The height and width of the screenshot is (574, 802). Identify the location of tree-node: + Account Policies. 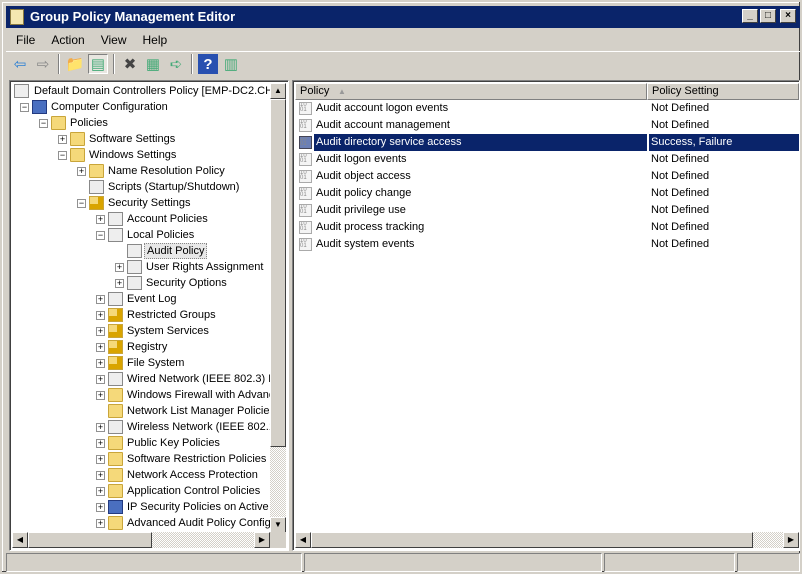
(142, 219).